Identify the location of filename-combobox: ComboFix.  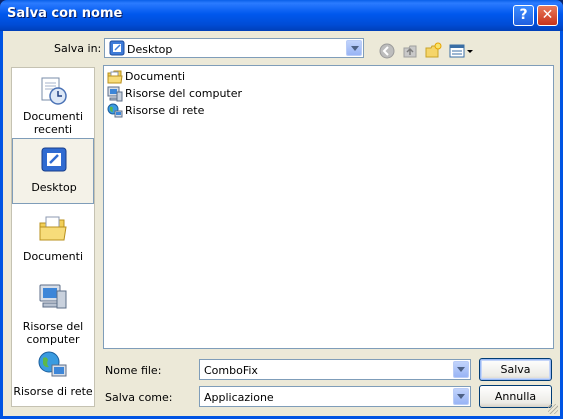
(335, 369).